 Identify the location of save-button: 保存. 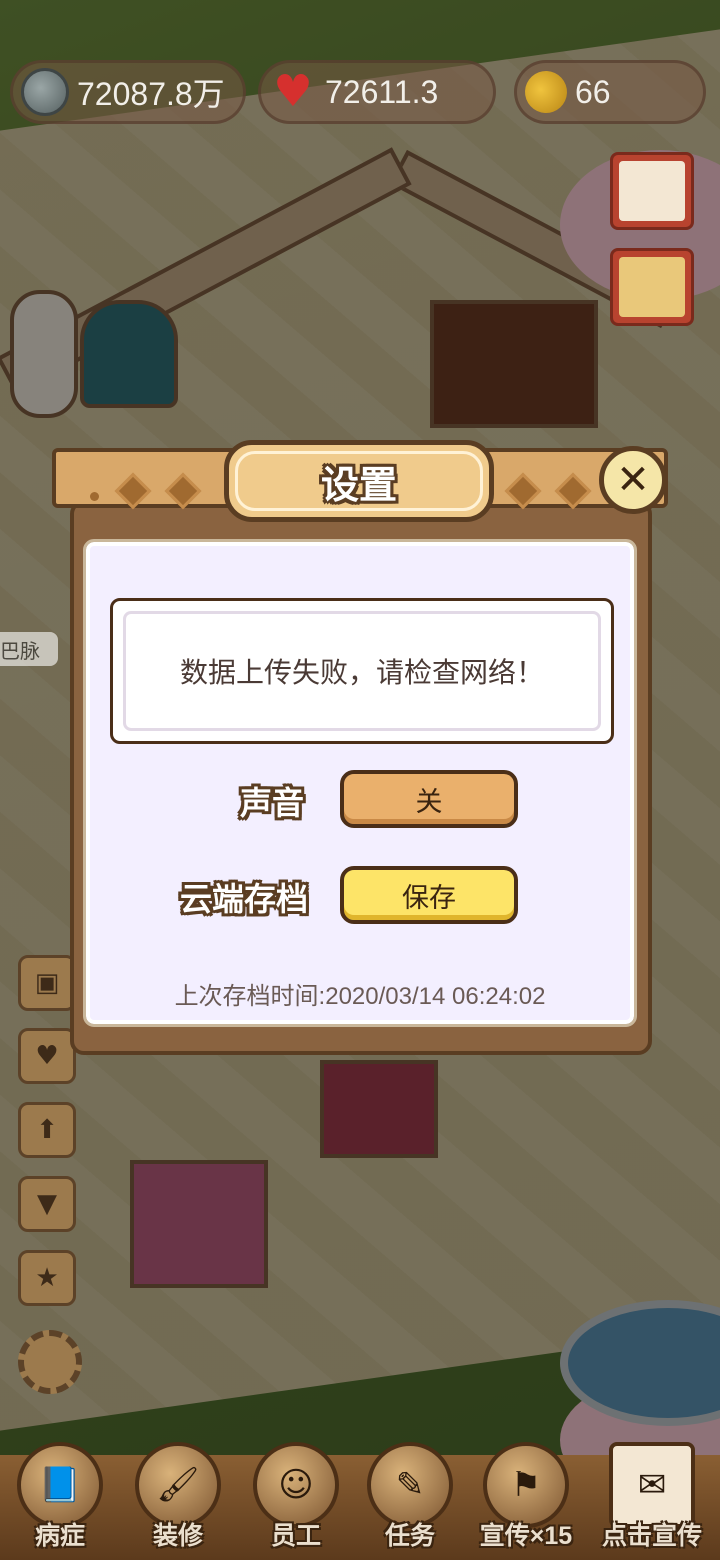
(429, 895).